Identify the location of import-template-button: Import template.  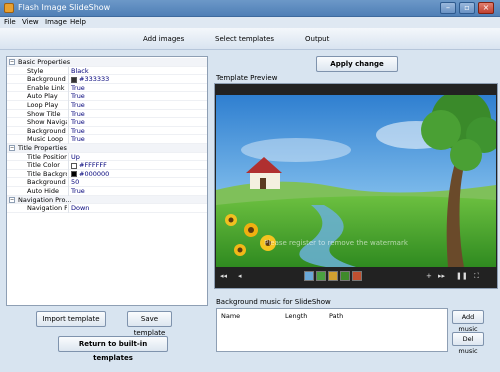
(71, 319).